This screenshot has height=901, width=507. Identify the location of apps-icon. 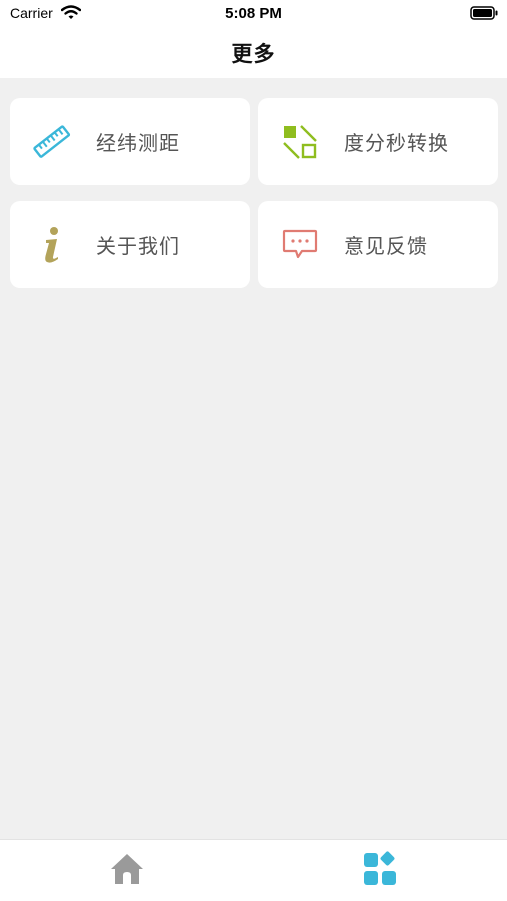
(380, 871).